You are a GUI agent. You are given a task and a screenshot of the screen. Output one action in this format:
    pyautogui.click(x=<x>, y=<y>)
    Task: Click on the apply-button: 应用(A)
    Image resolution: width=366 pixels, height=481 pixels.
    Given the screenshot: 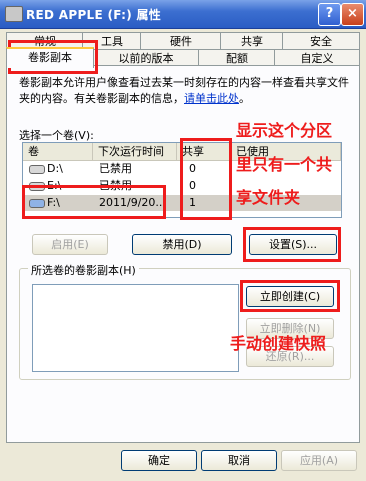 What is the action you would take?
    pyautogui.click(x=319, y=460)
    